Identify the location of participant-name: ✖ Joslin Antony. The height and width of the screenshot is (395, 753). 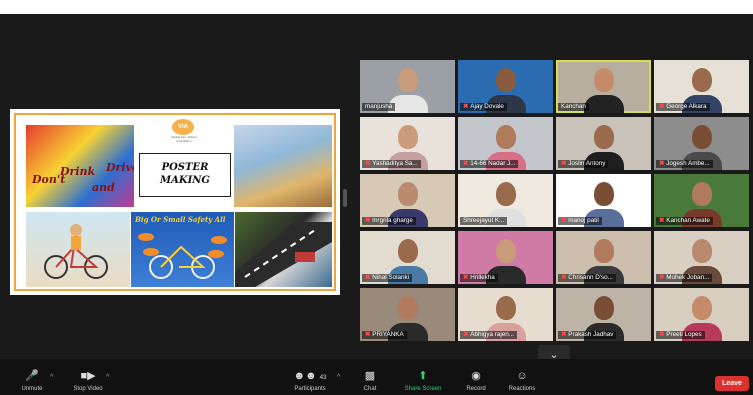
(583, 164).